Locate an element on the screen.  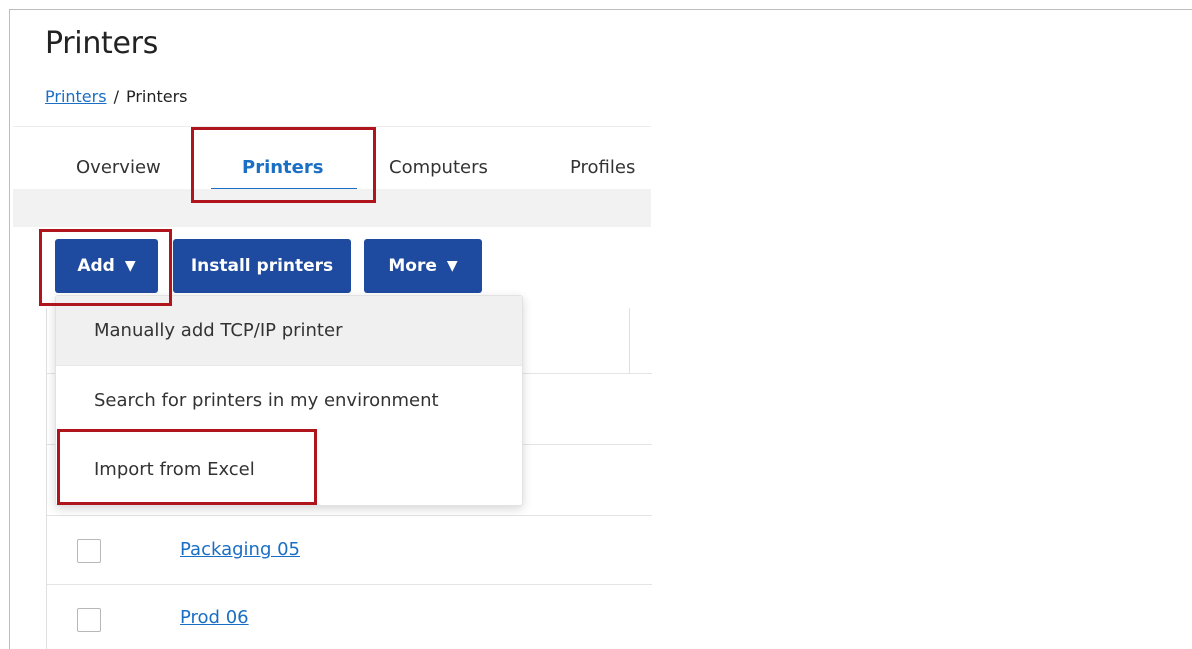
more-button: More ▼ is located at coordinates (423, 266).